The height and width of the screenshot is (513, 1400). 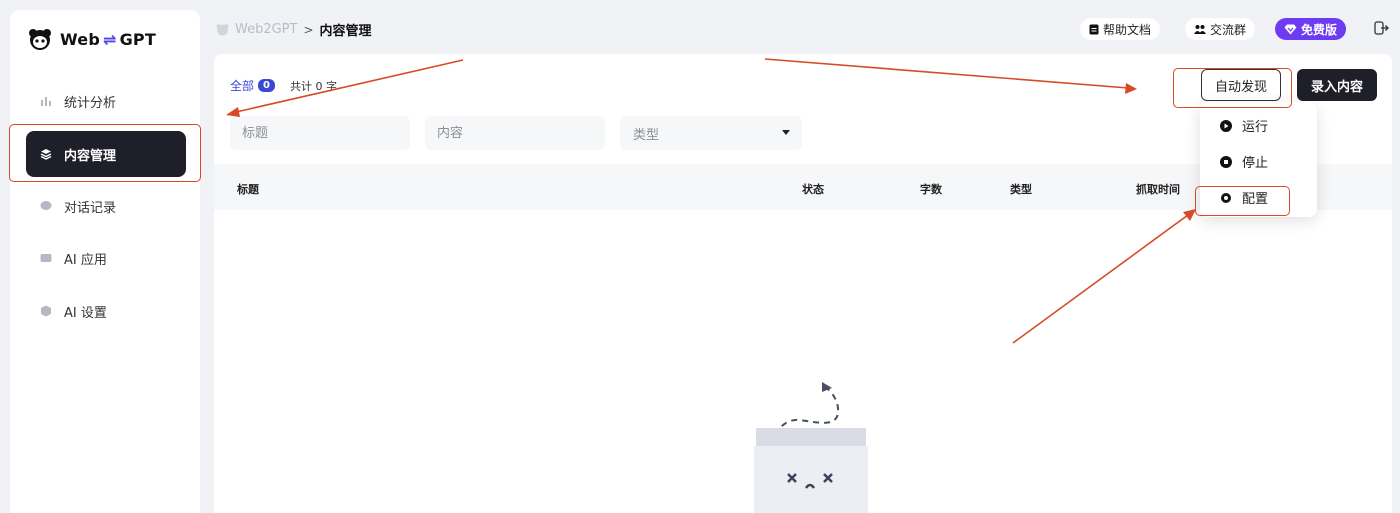 I want to click on column-header-title: 标题, so click(x=248, y=189).